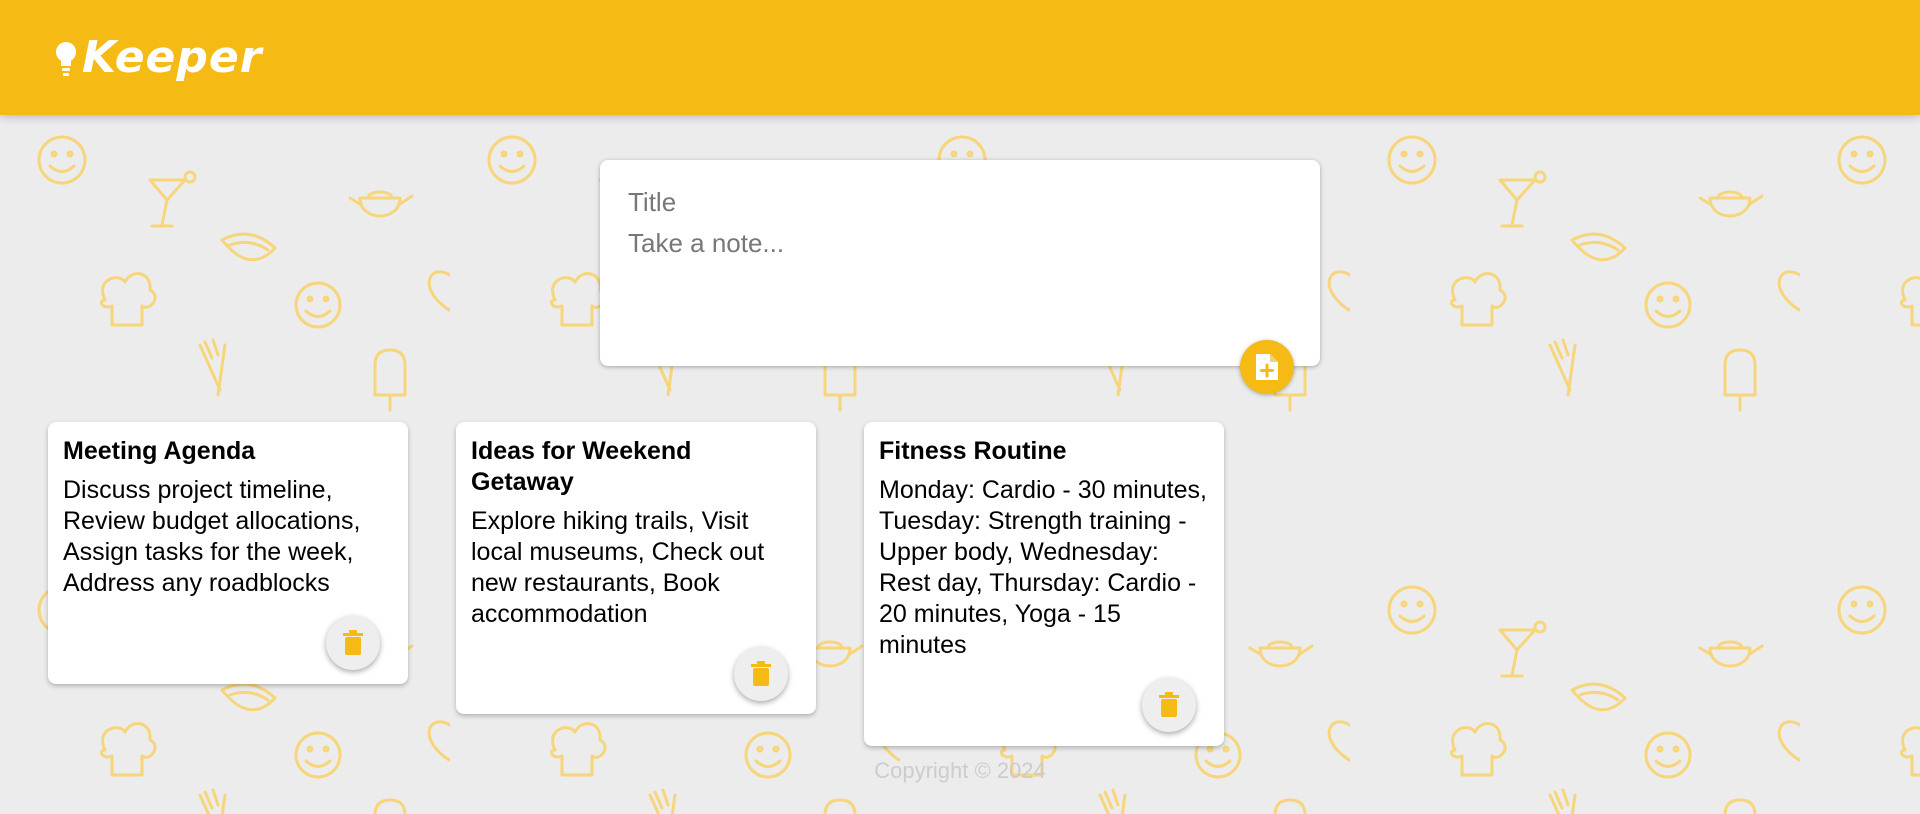 The image size is (1920, 814). What do you see at coordinates (973, 451) in the screenshot?
I see `note-title: Fitness Routine` at bounding box center [973, 451].